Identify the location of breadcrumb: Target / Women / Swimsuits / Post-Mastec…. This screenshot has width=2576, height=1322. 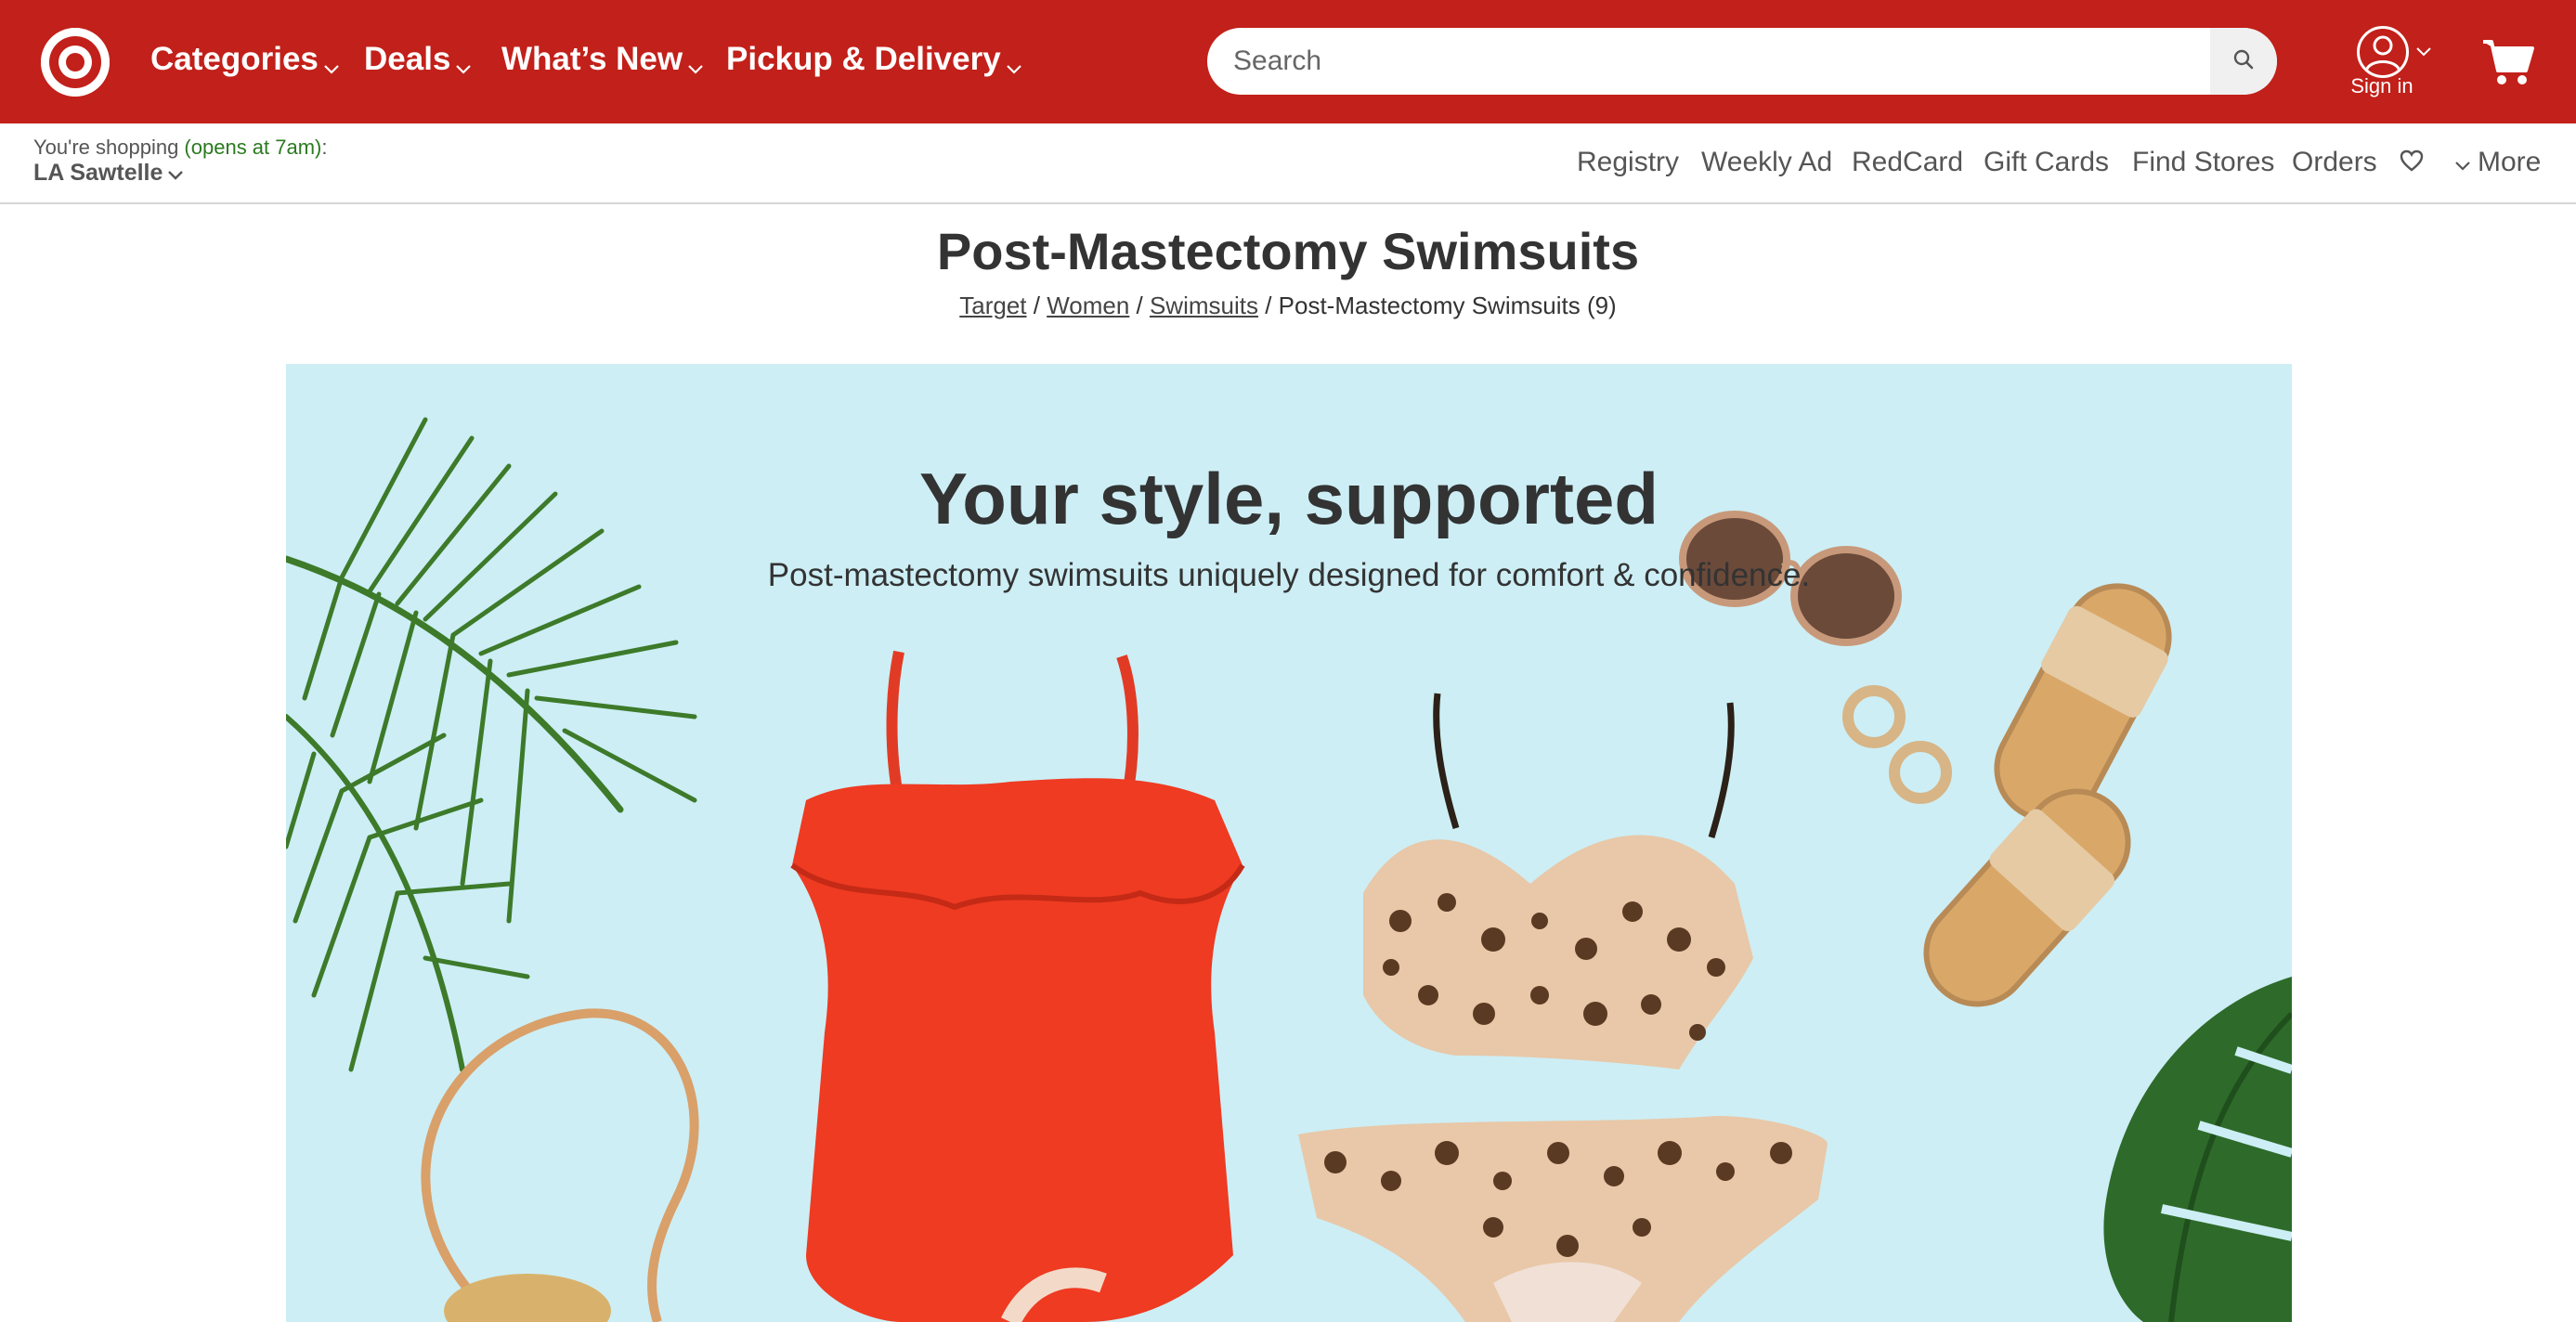
(1288, 306).